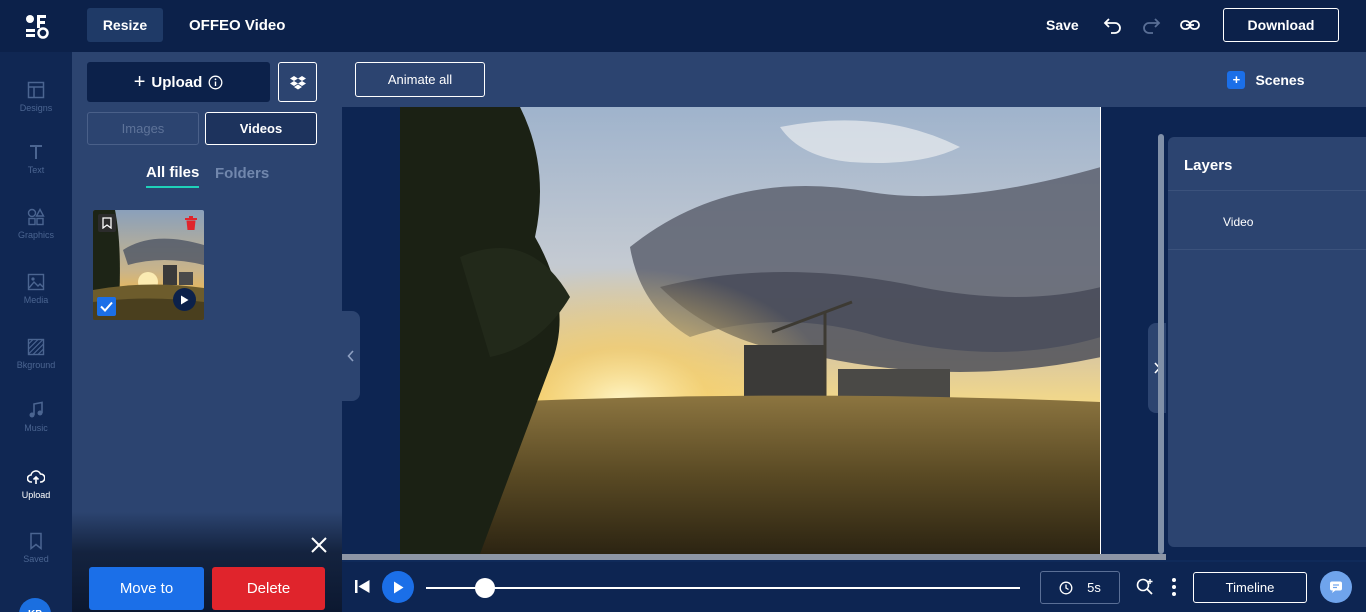 The image size is (1366, 612). I want to click on chevron-left-icon, so click(350, 356).